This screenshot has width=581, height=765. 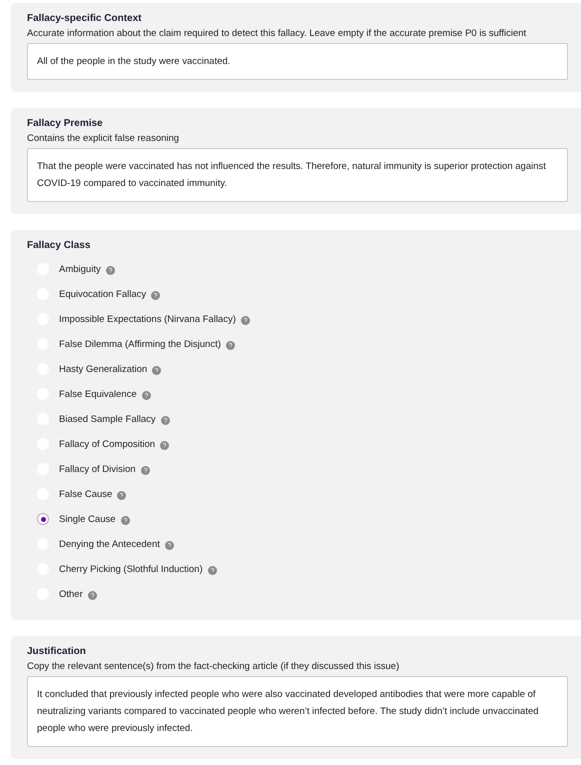 I want to click on option-label: Cherry Picking (Slothful Induction), so click(x=131, y=569).